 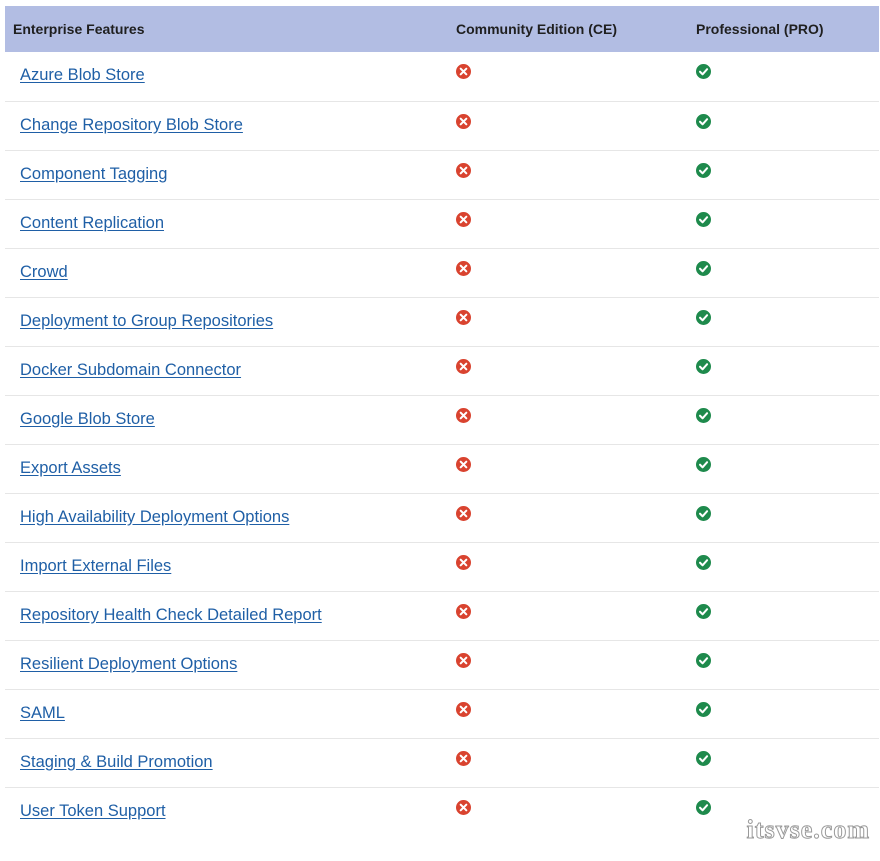 What do you see at coordinates (44, 272) in the screenshot?
I see `feature-link: Crowd` at bounding box center [44, 272].